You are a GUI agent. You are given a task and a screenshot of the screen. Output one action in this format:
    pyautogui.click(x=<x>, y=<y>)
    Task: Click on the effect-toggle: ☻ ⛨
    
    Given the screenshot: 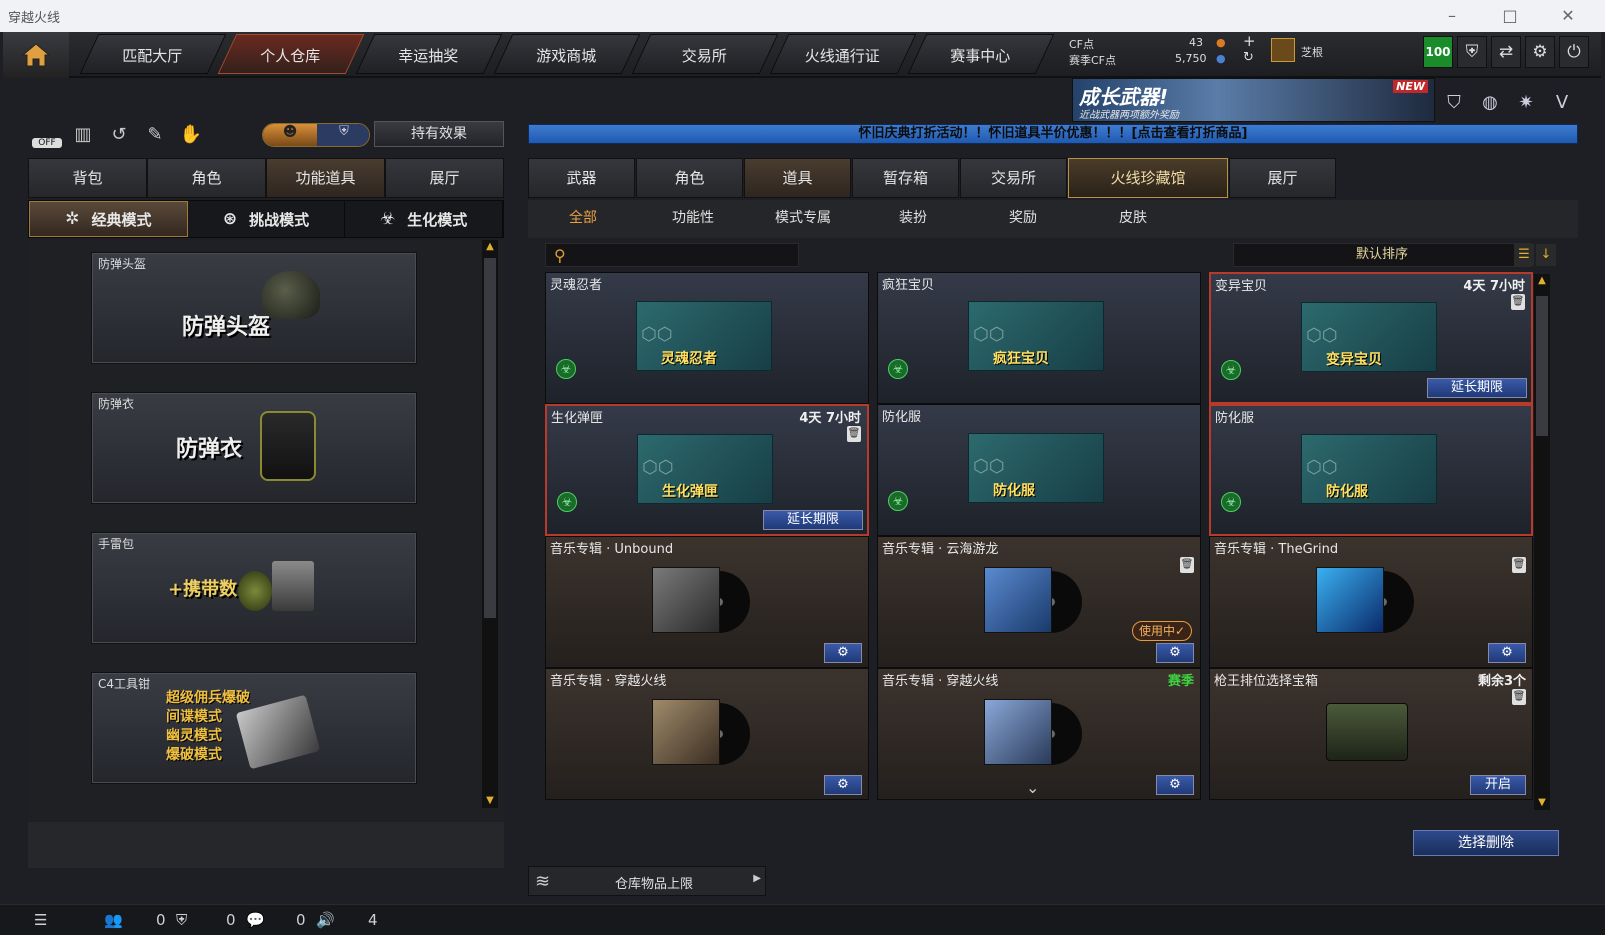 What is the action you would take?
    pyautogui.click(x=316, y=135)
    